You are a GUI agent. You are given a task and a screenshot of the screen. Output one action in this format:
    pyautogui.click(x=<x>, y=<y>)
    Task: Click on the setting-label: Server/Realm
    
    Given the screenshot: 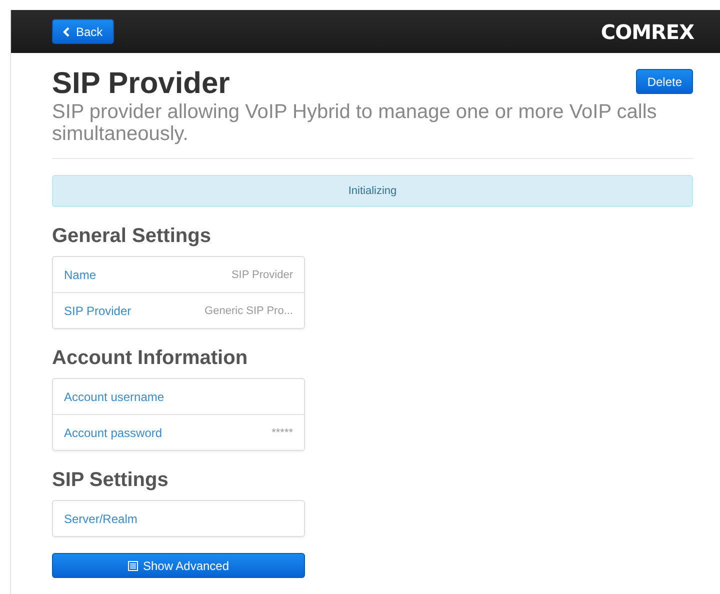 What is the action you would take?
    pyautogui.click(x=101, y=519)
    